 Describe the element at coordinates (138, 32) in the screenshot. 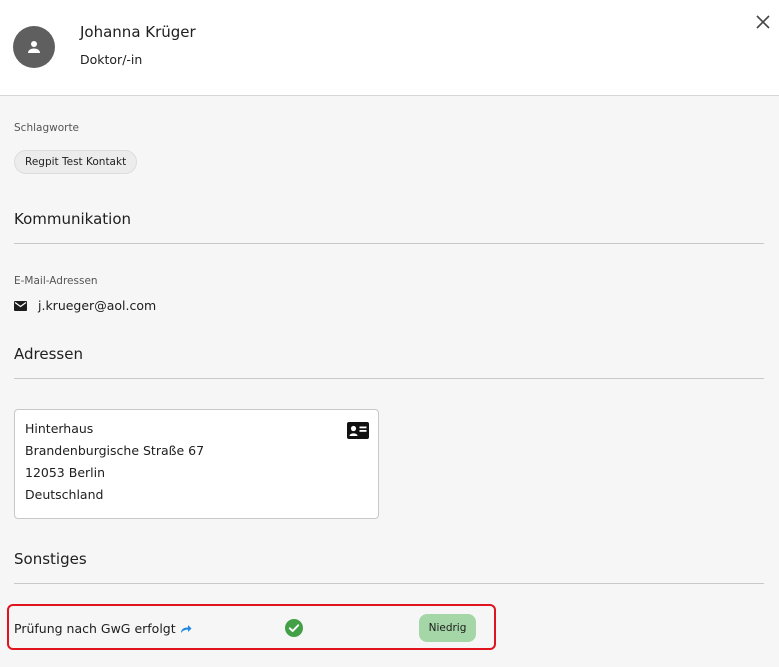

I see `contact-name: Johanna Krüger` at that location.